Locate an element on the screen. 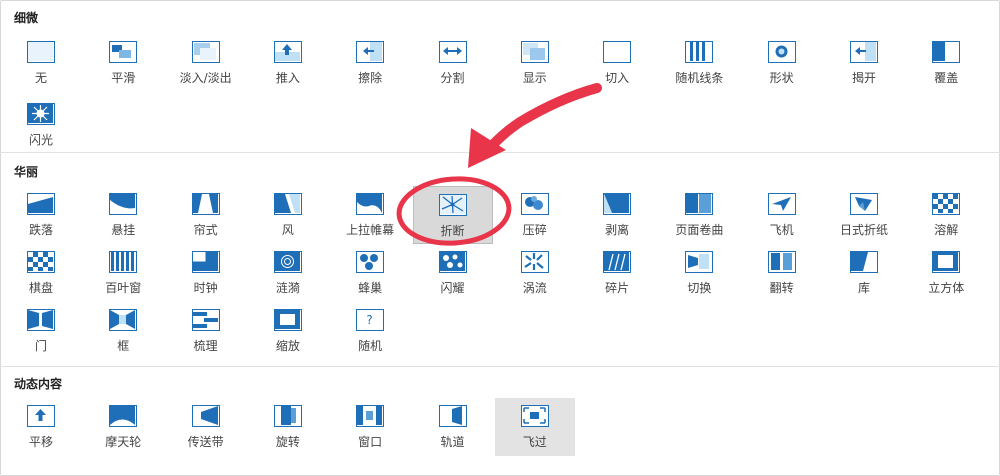 This screenshot has height=476, width=1000. transition-push: 推入 is located at coordinates (288, 63).